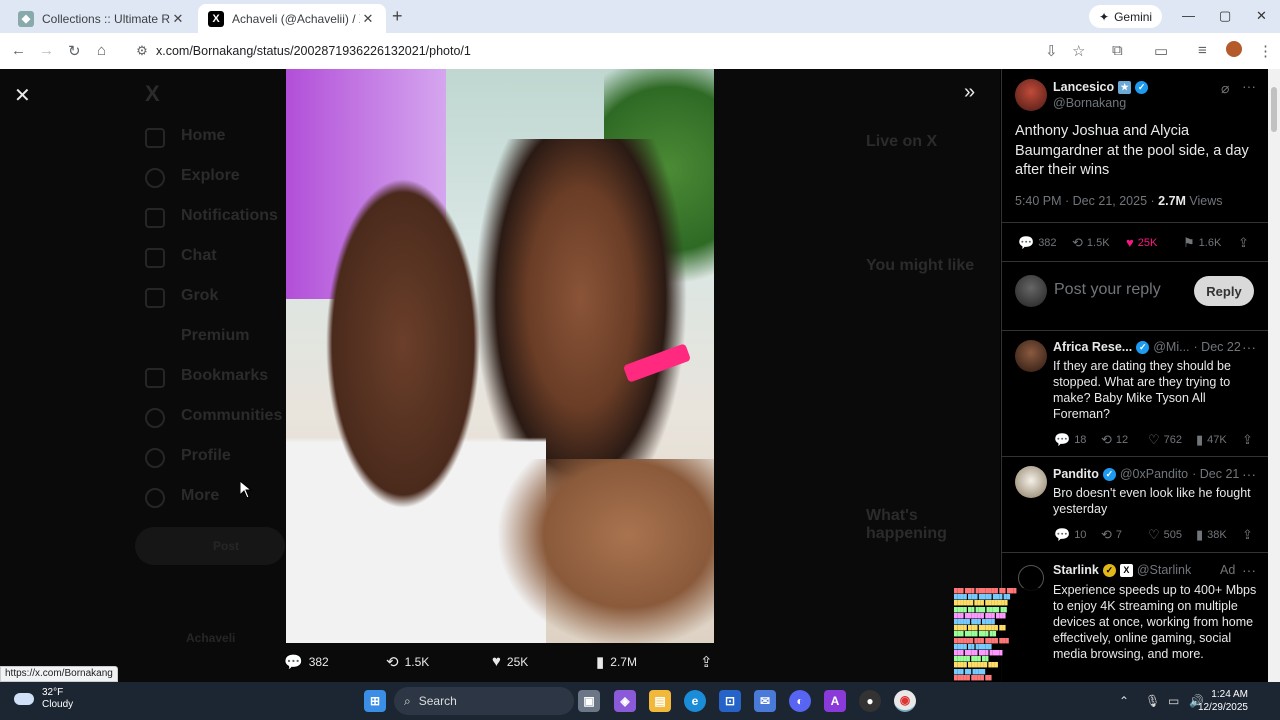 This screenshot has height=720, width=1280. I want to click on tweet-reply-button: 💬 382, so click(1037, 243).